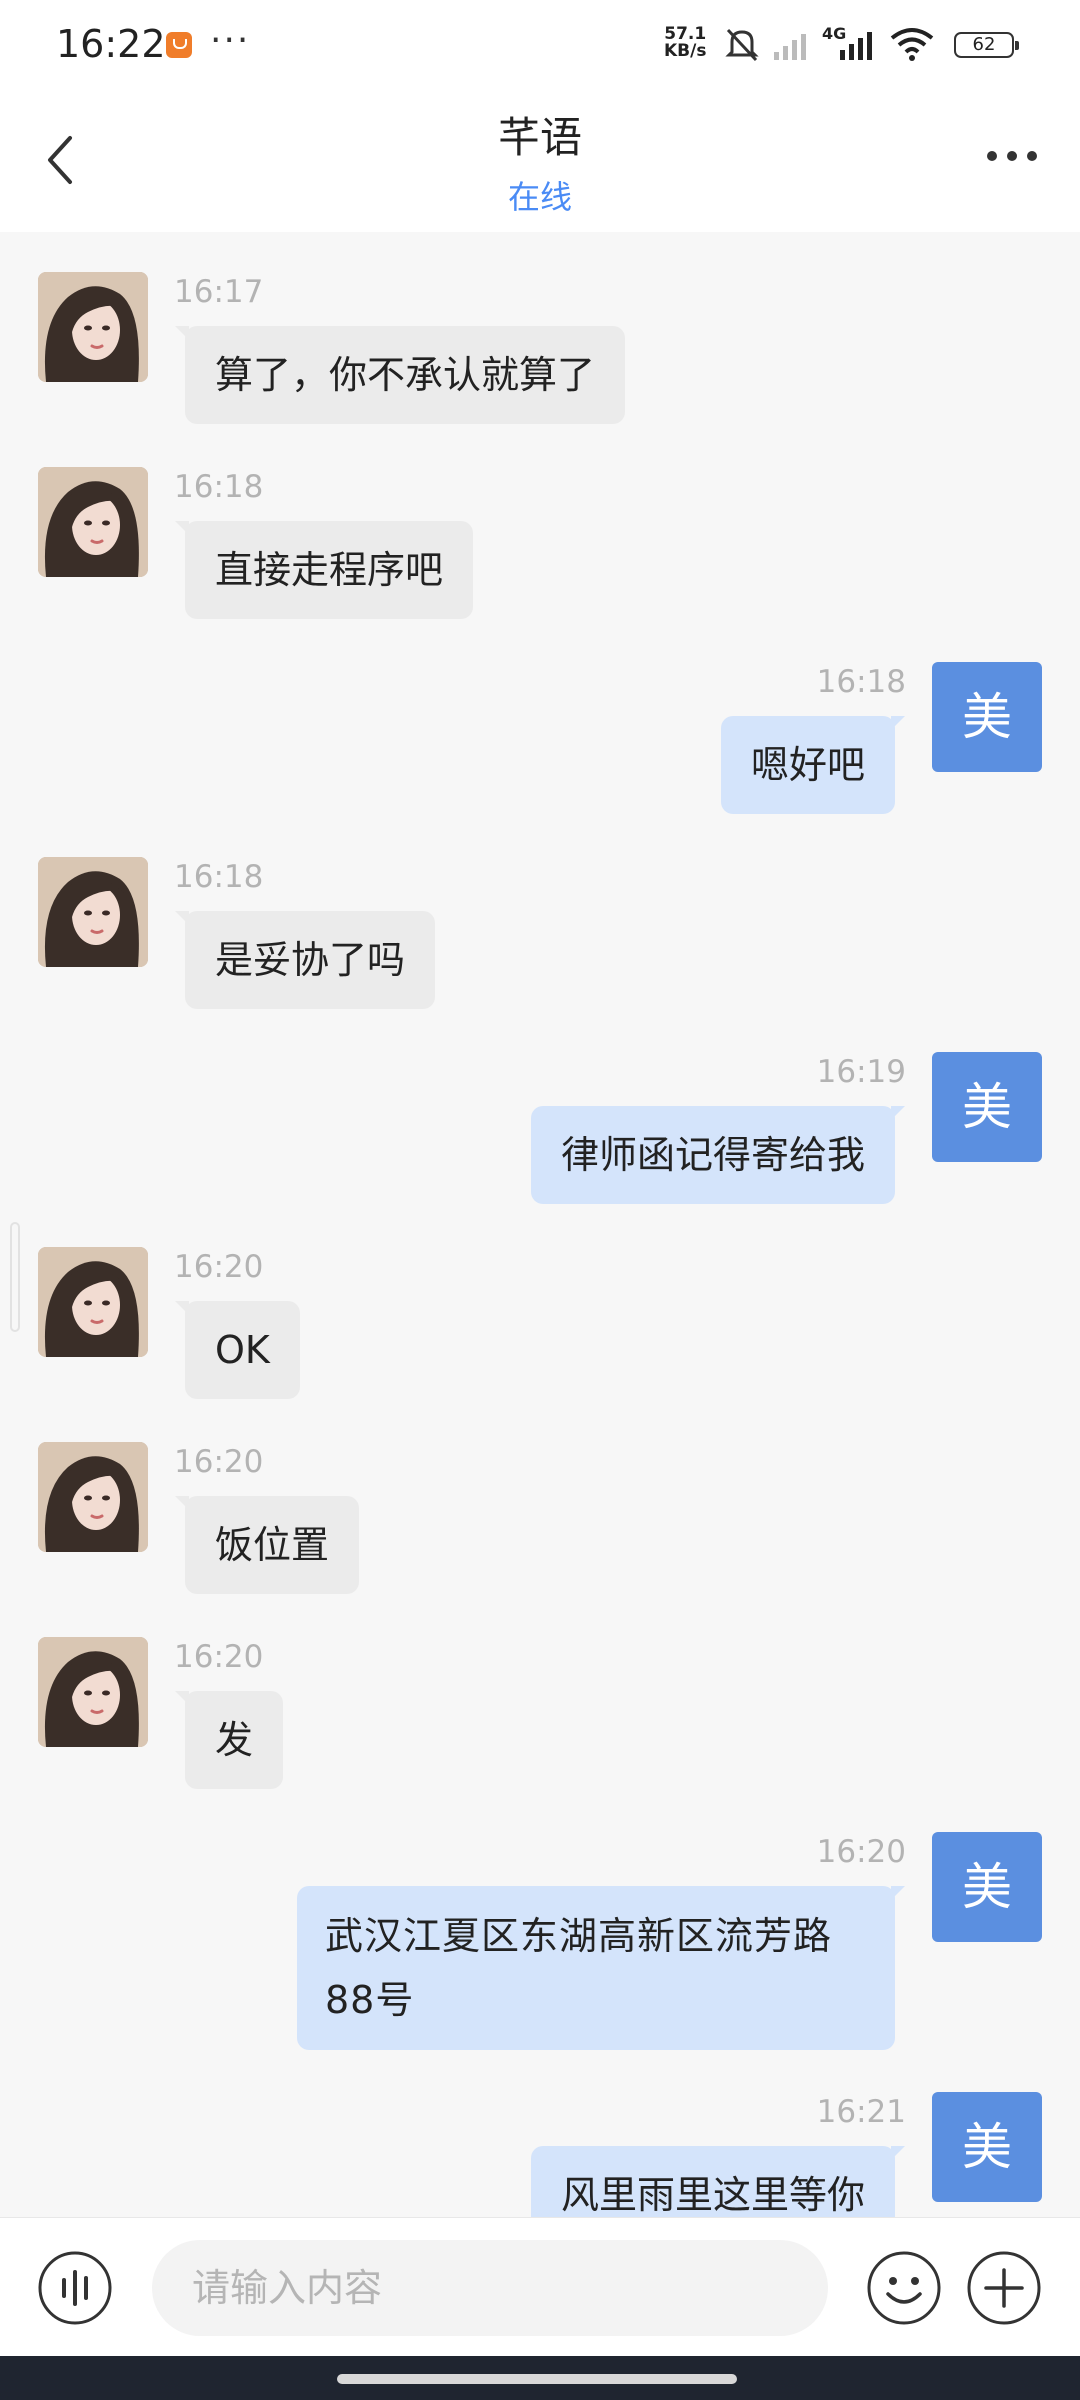  I want to click on message-time: 16:19, so click(861, 1072).